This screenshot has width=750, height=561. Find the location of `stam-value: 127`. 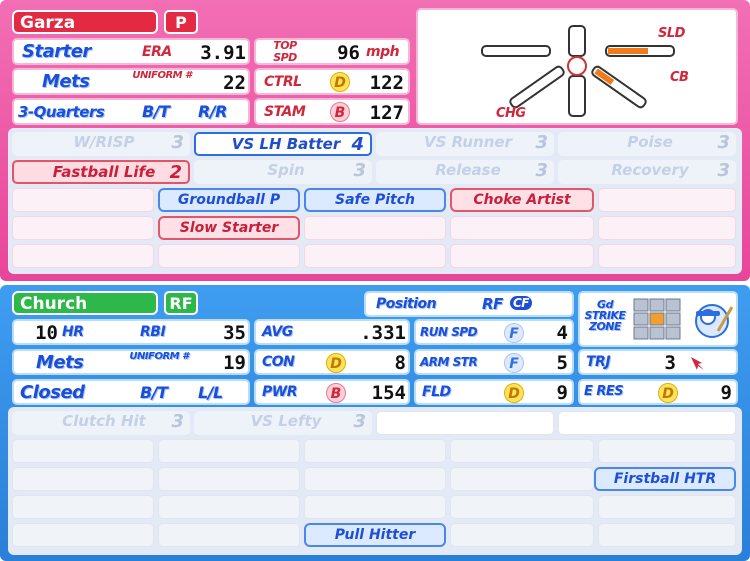

stam-value: 127 is located at coordinates (386, 113).